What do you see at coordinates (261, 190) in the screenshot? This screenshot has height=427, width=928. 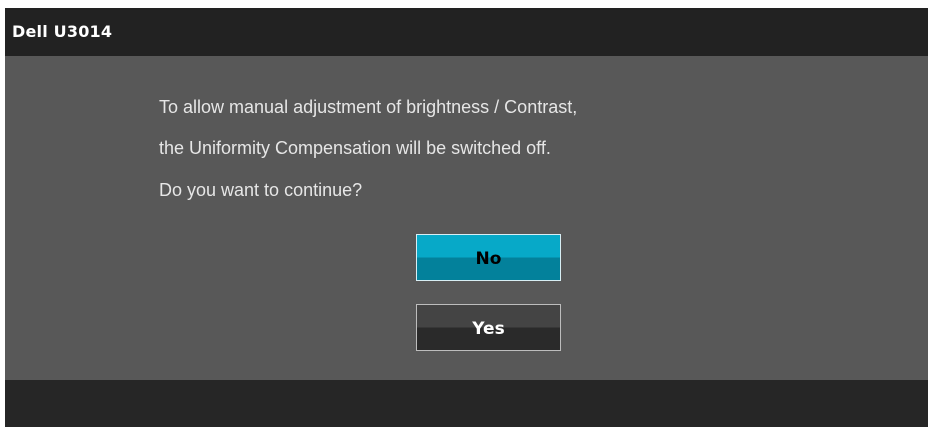 I see `message-line-3: Do you want to continue?` at bounding box center [261, 190].